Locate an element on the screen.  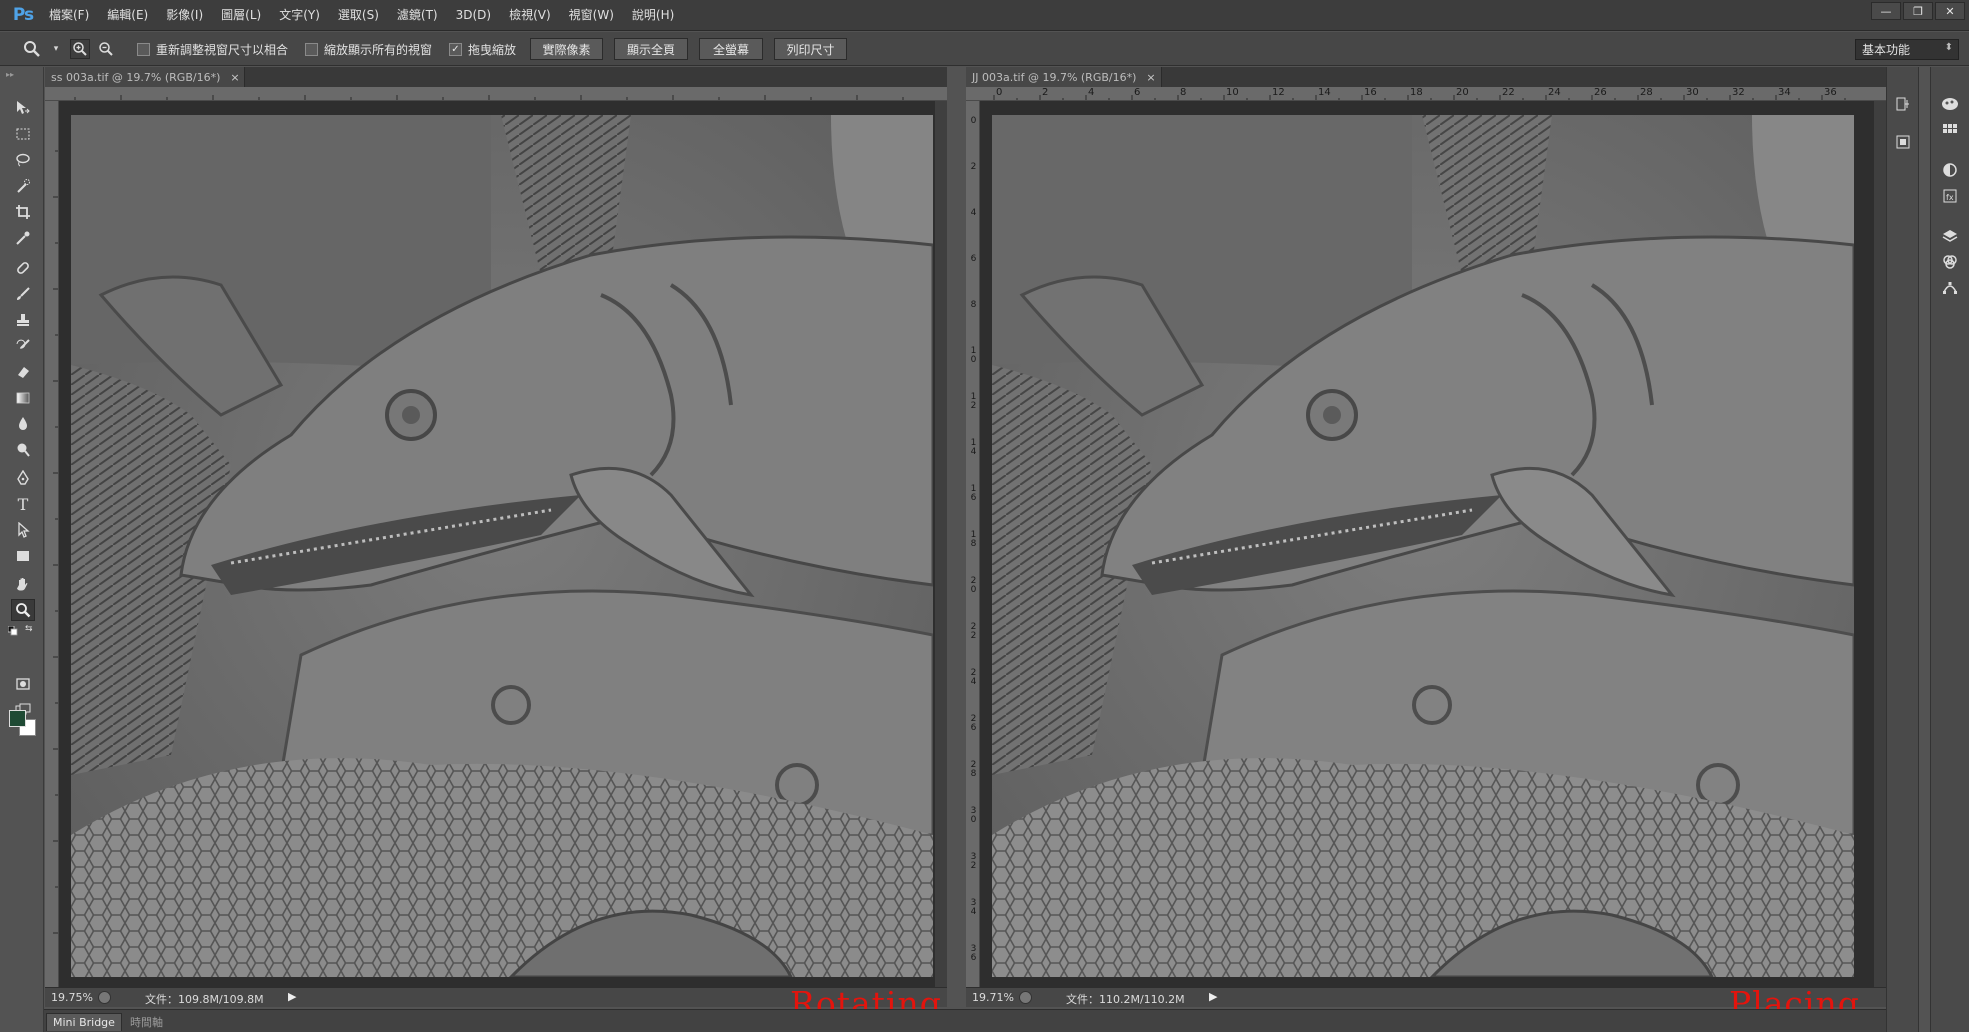
close-button: ✕ is located at coordinates (1950, 11).